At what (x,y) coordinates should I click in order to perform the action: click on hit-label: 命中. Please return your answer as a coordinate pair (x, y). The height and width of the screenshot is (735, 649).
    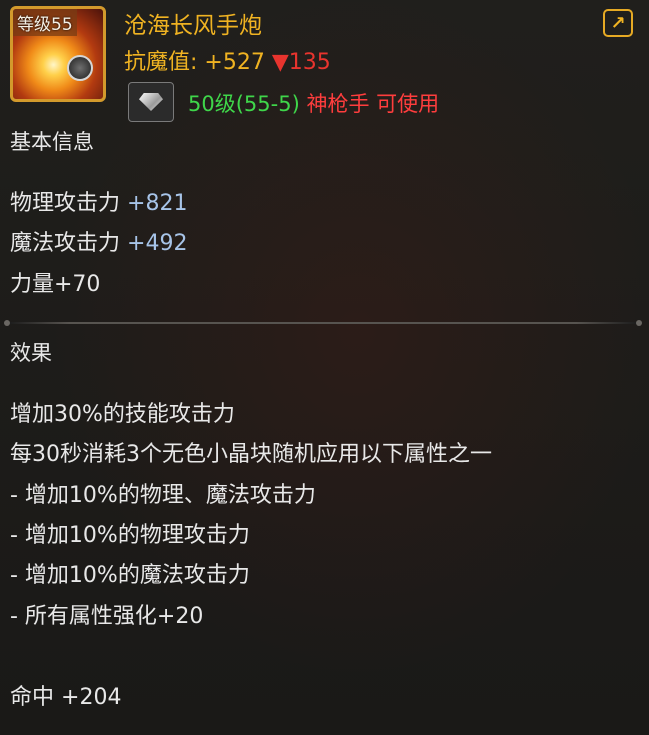
    Looking at the image, I should click on (32, 697).